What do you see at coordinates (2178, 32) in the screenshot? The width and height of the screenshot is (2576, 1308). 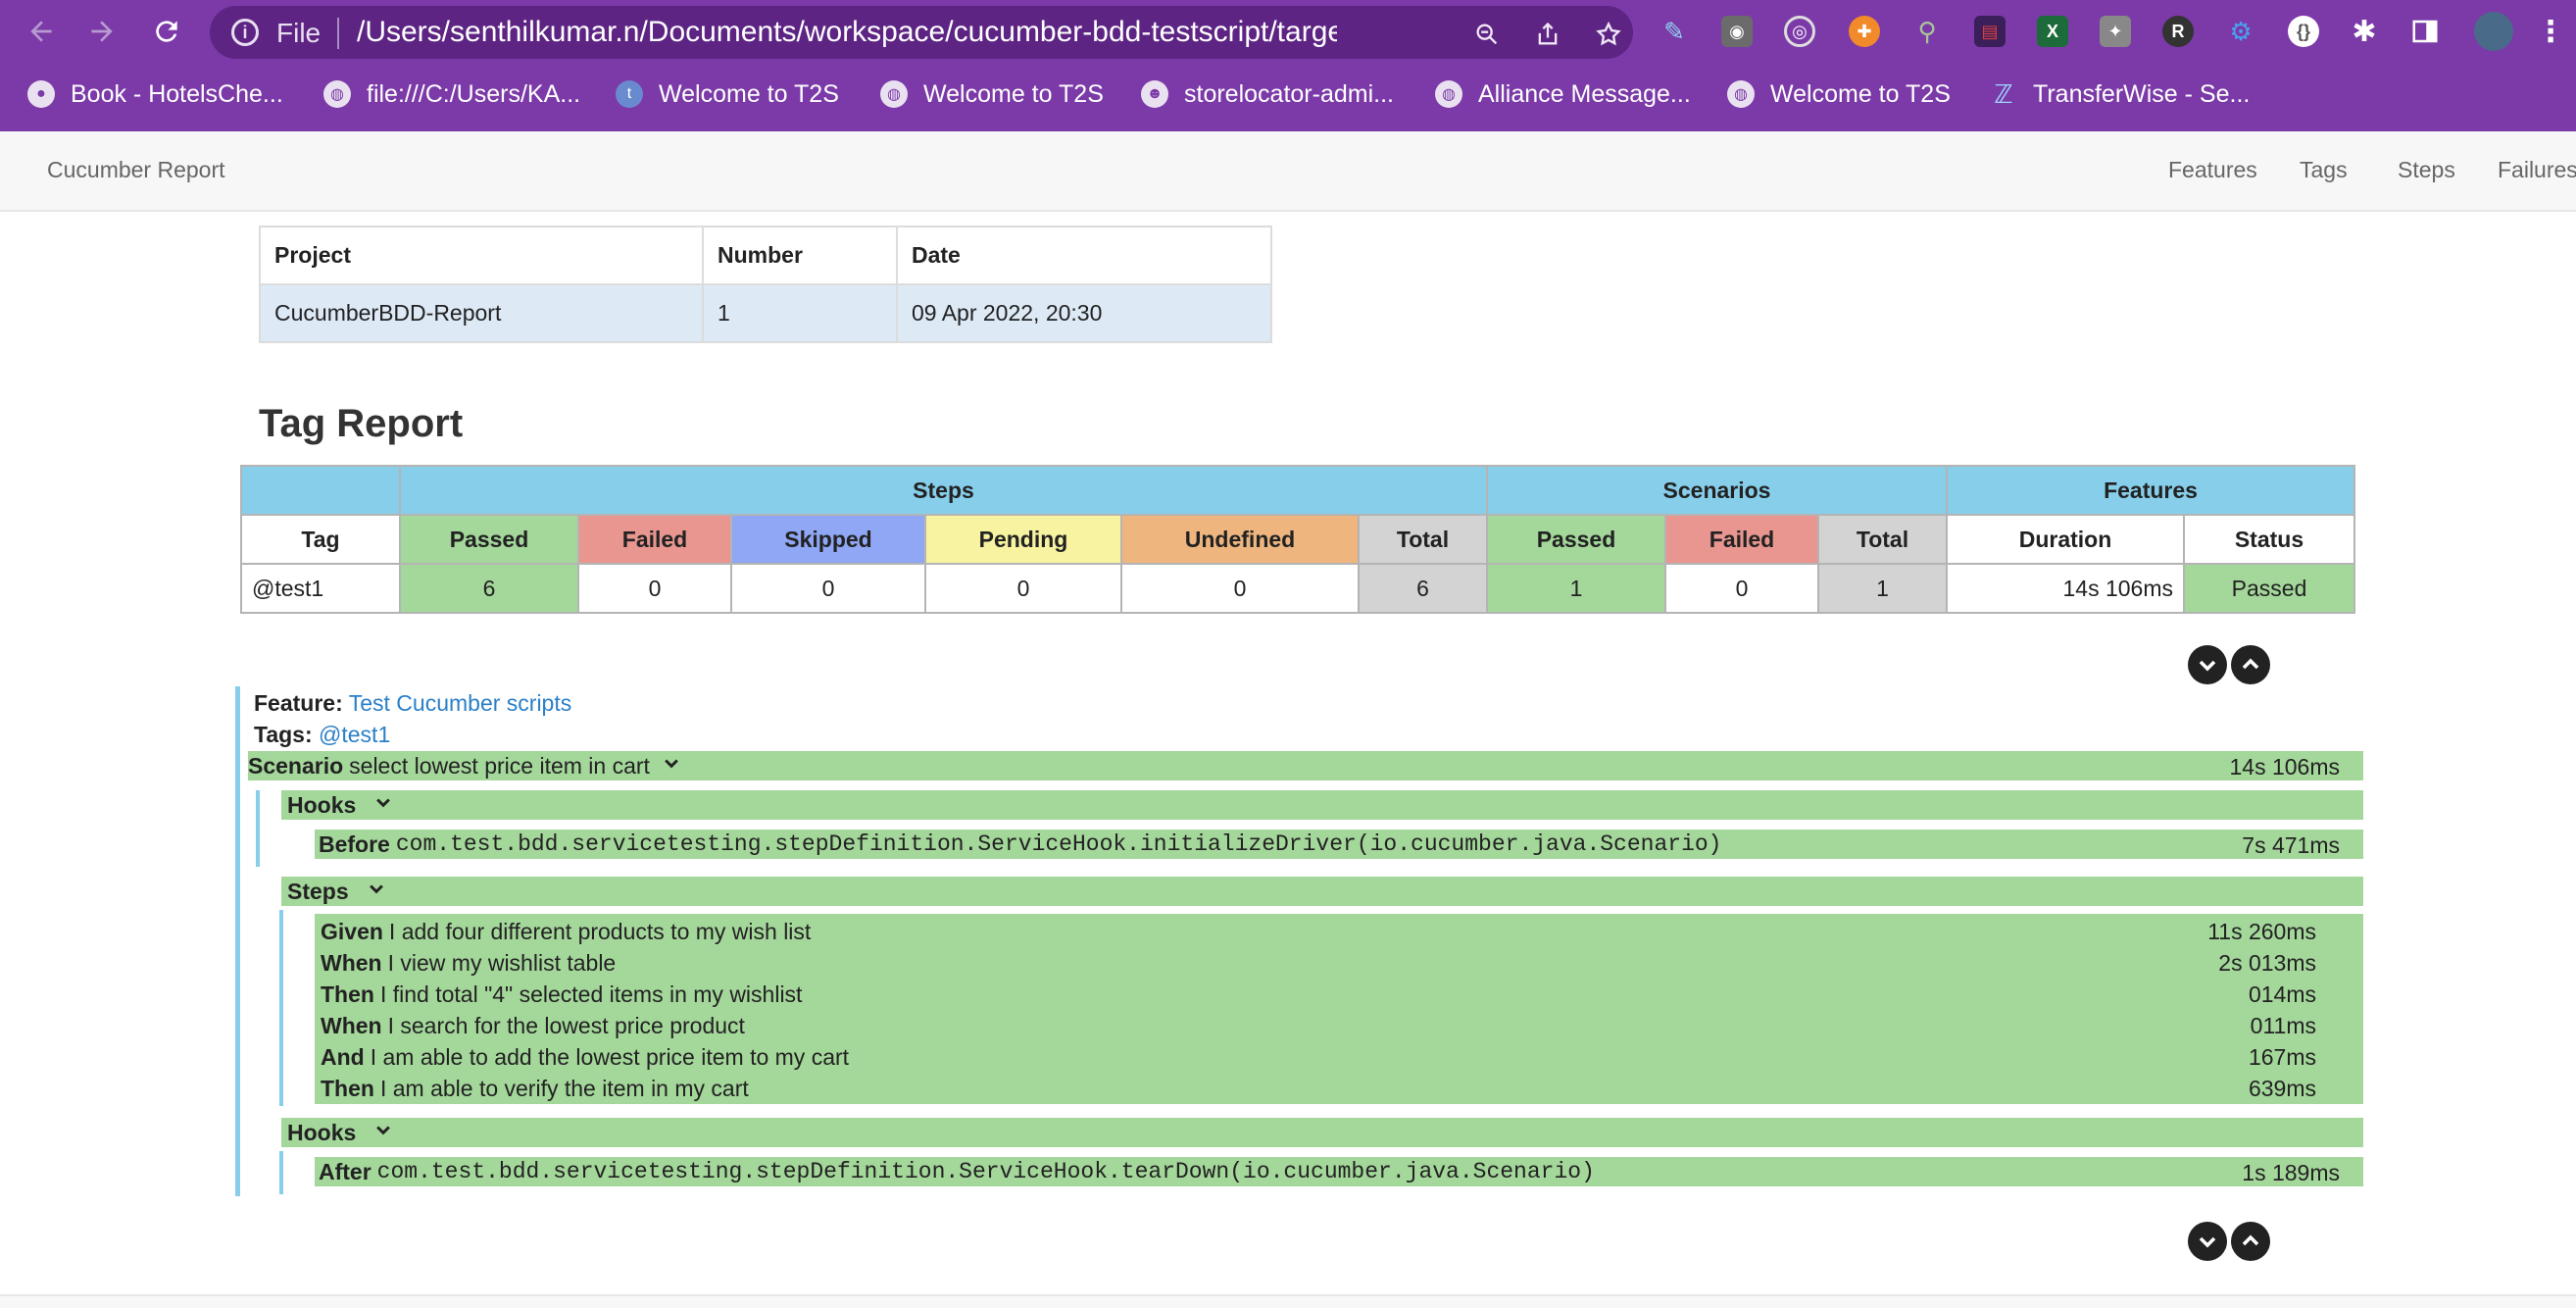 I see `extension-r-icon: R` at bounding box center [2178, 32].